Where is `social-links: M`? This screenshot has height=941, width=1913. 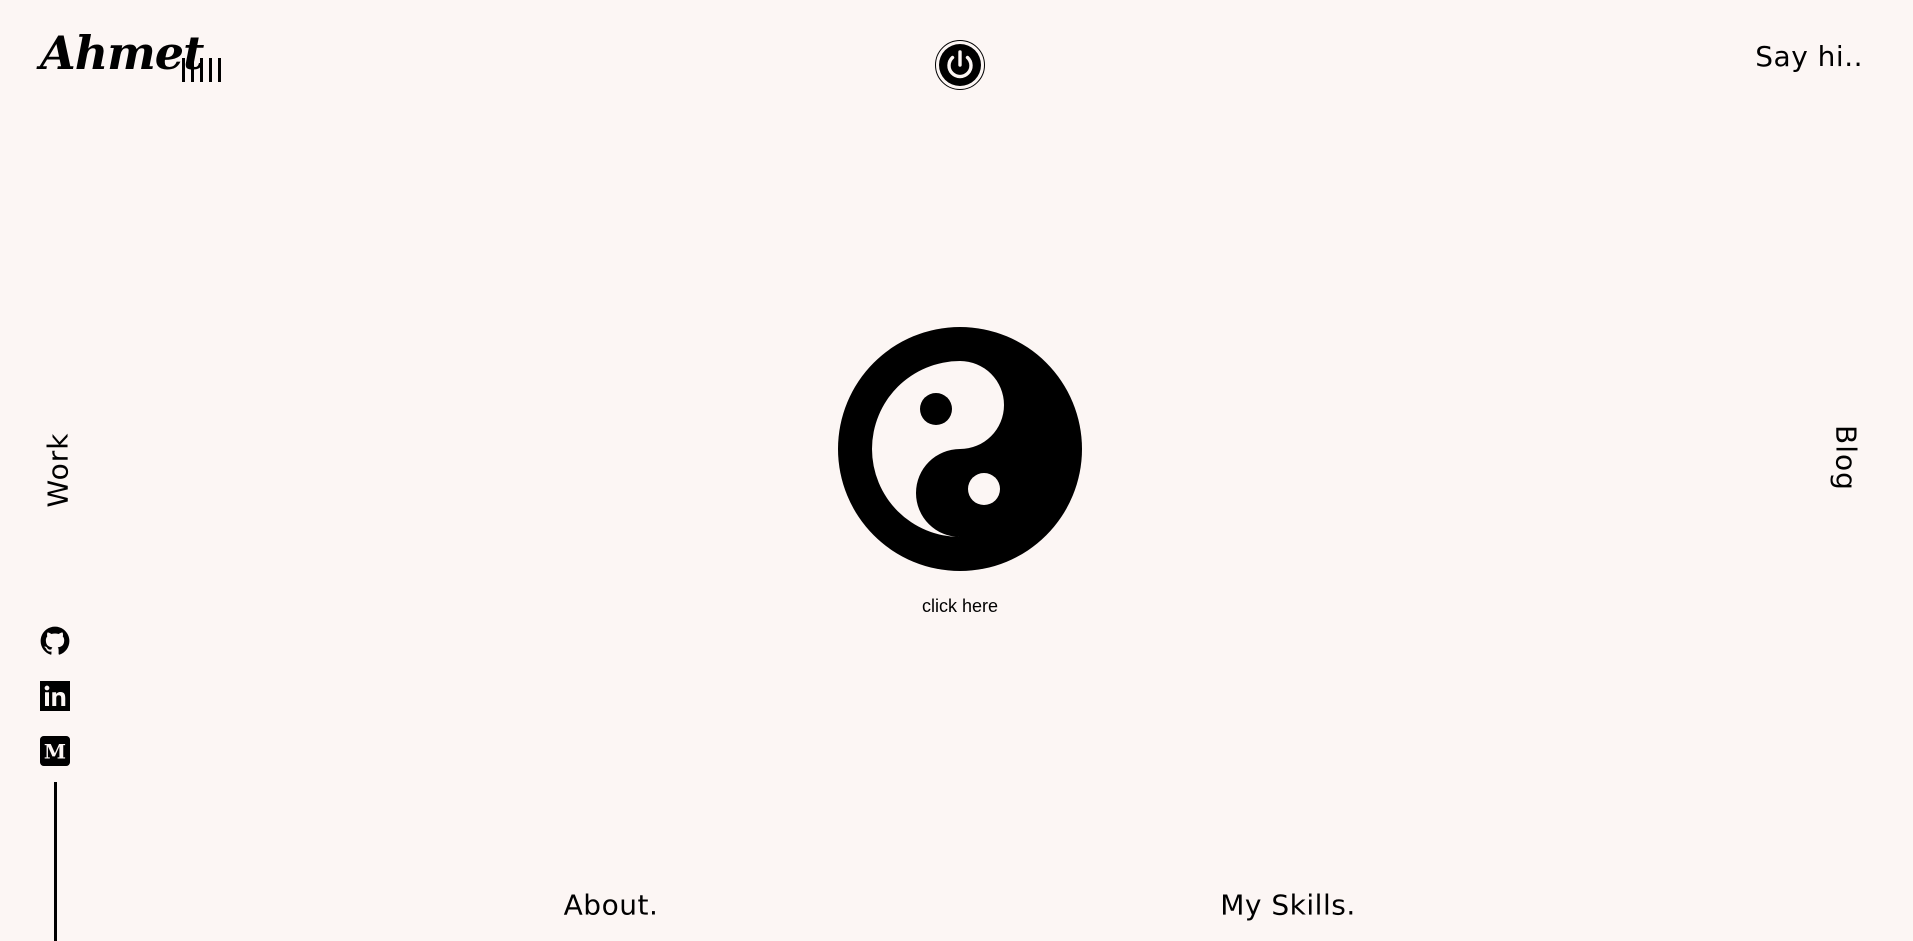 social-links: M is located at coordinates (55, 696).